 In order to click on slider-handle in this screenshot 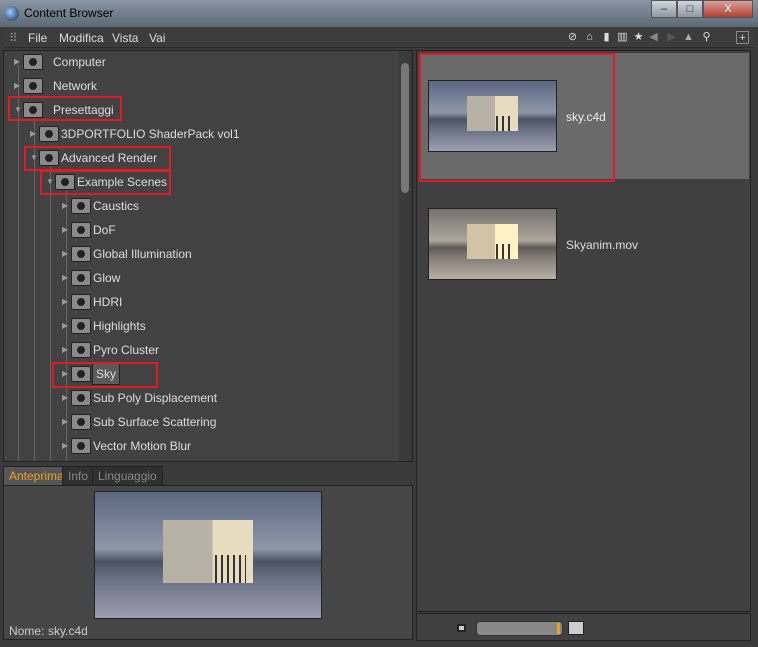, I will do `click(558, 628)`.